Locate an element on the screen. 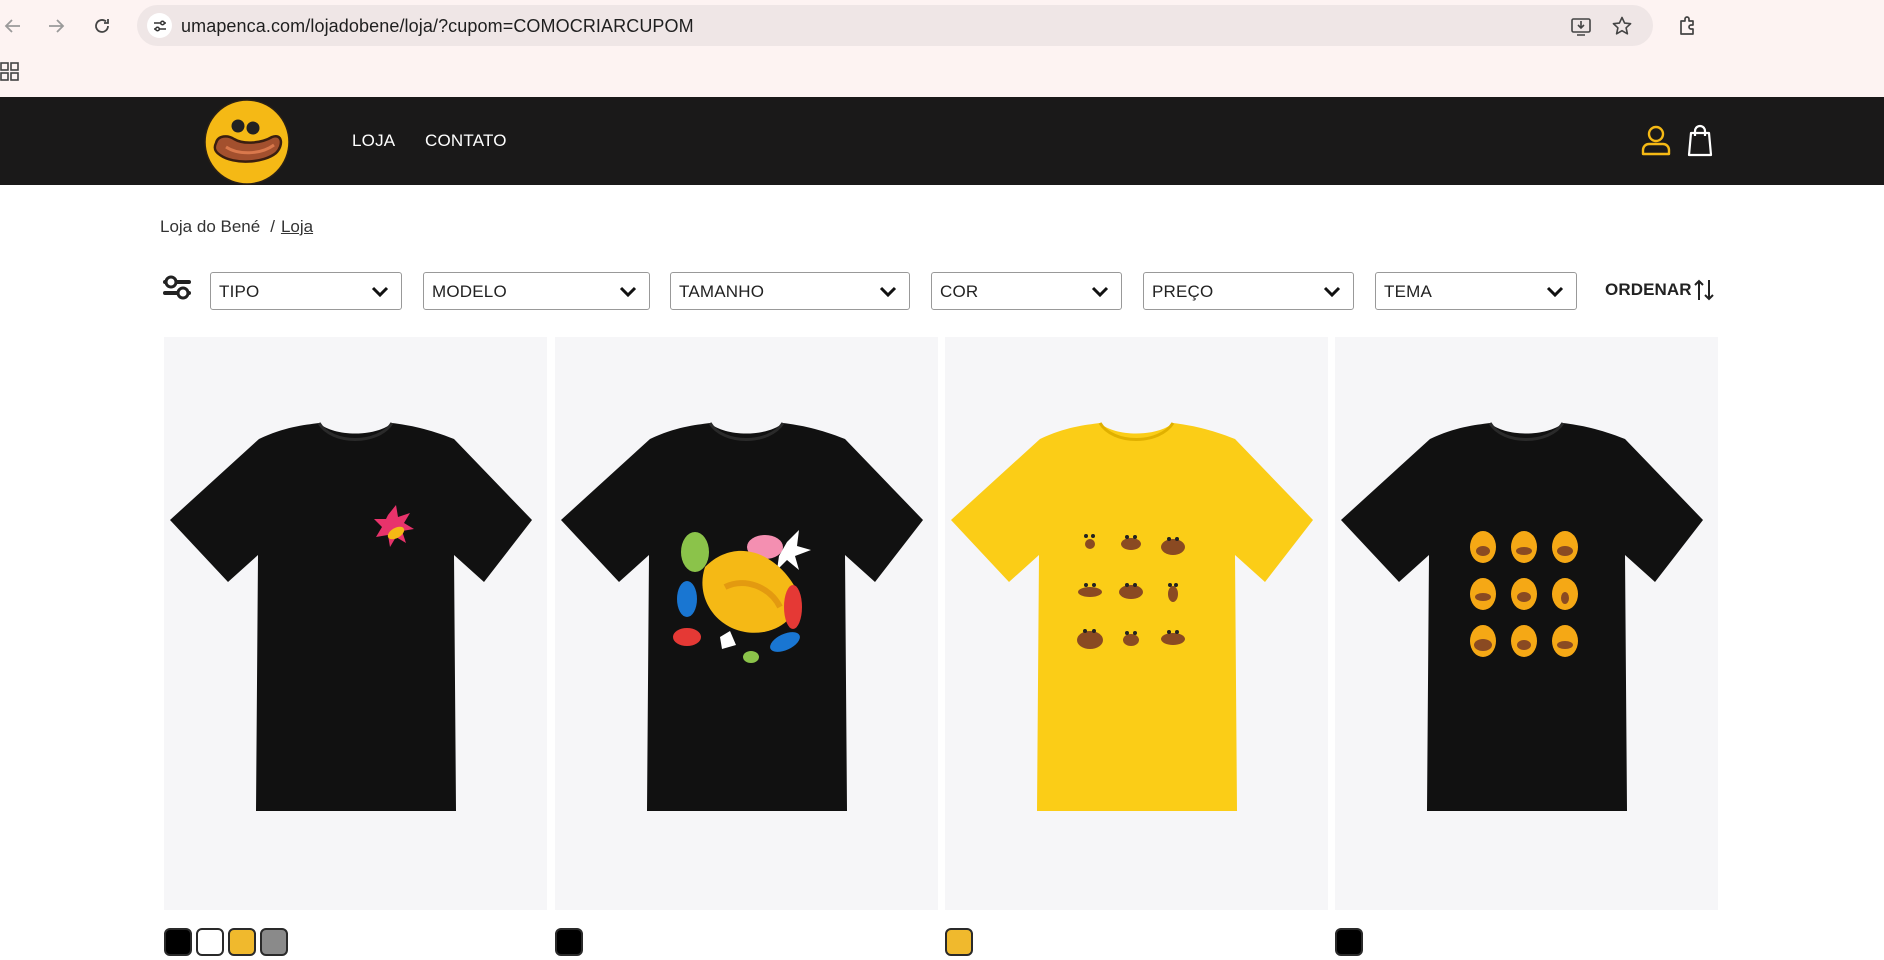 The height and width of the screenshot is (960, 1884). install-icon is located at coordinates (1581, 26).